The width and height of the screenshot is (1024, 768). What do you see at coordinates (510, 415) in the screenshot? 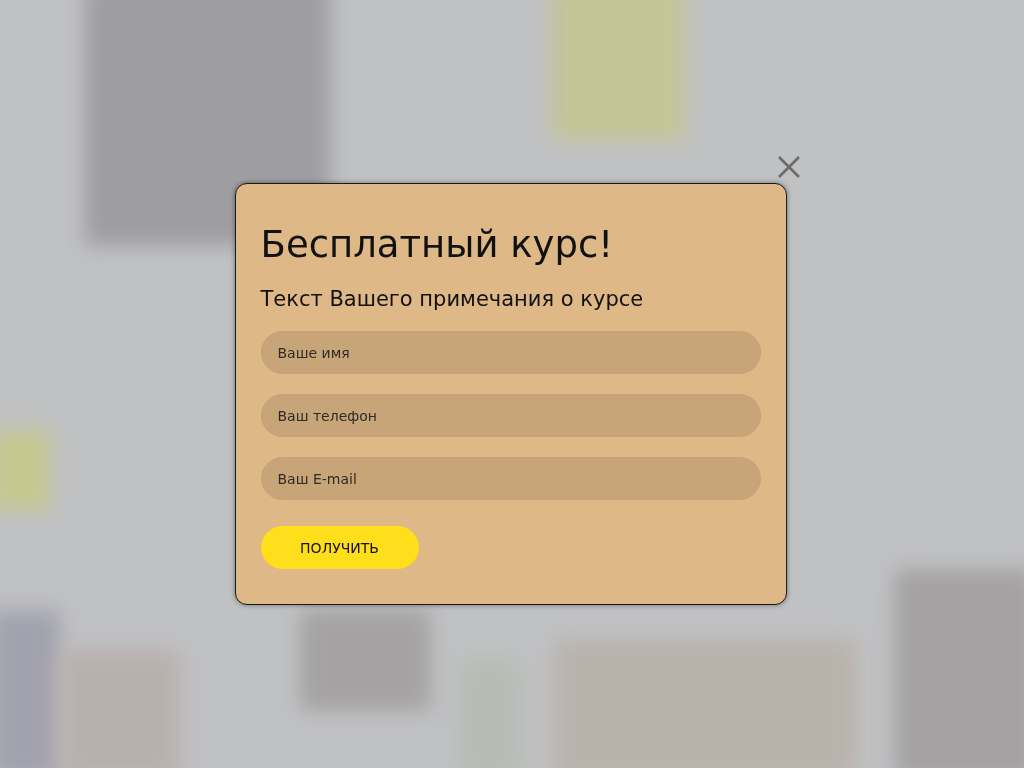
I see `input-field: Ваш телефон` at bounding box center [510, 415].